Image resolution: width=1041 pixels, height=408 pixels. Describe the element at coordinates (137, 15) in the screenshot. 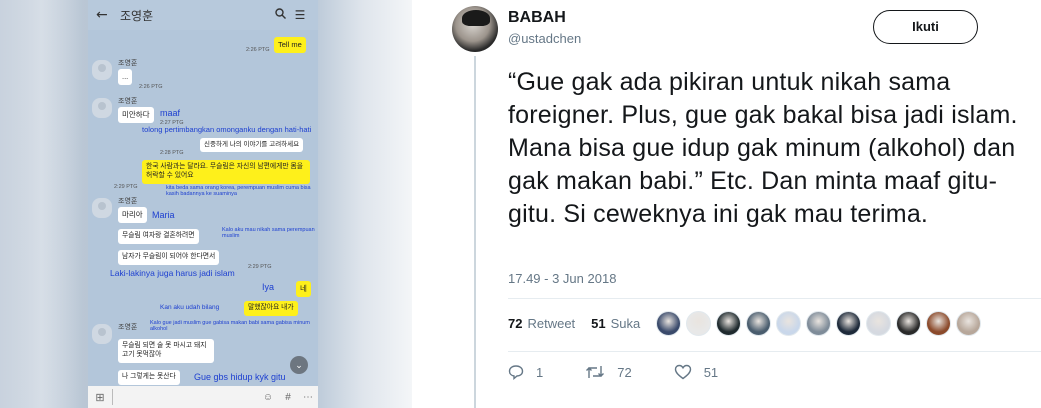

I see `chat-contact-name: 조영훈` at that location.